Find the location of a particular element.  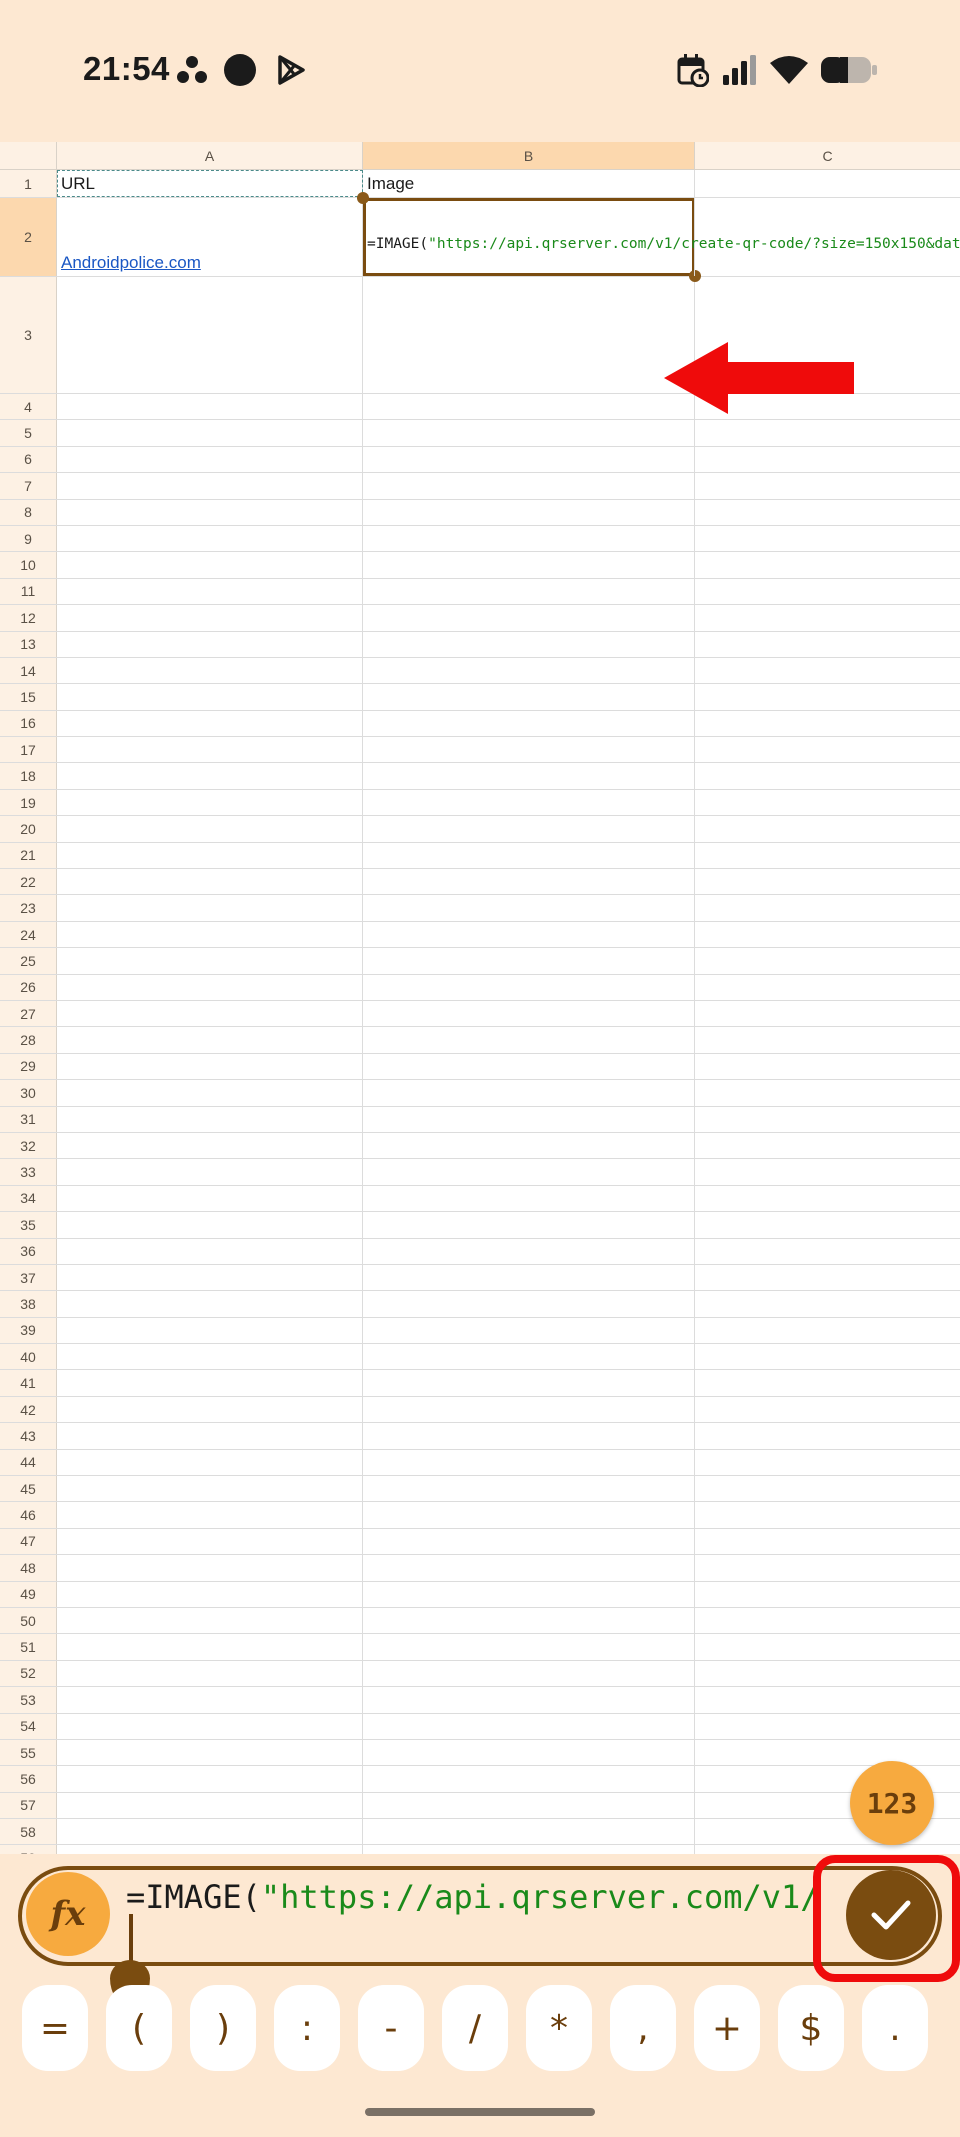

cell-b54 is located at coordinates (529, 1726).